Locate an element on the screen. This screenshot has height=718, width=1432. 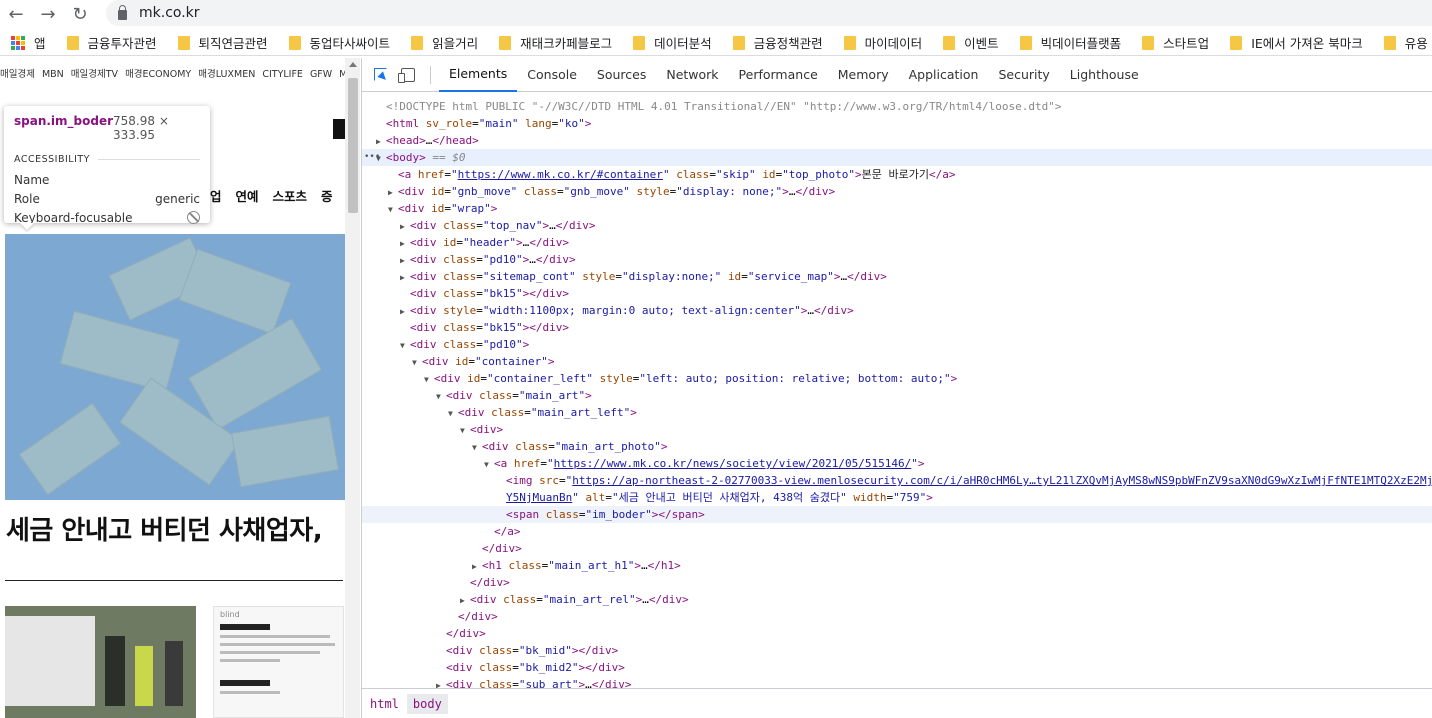
dom-node-line: ▼ <div class="main_art"> is located at coordinates (897, 395).